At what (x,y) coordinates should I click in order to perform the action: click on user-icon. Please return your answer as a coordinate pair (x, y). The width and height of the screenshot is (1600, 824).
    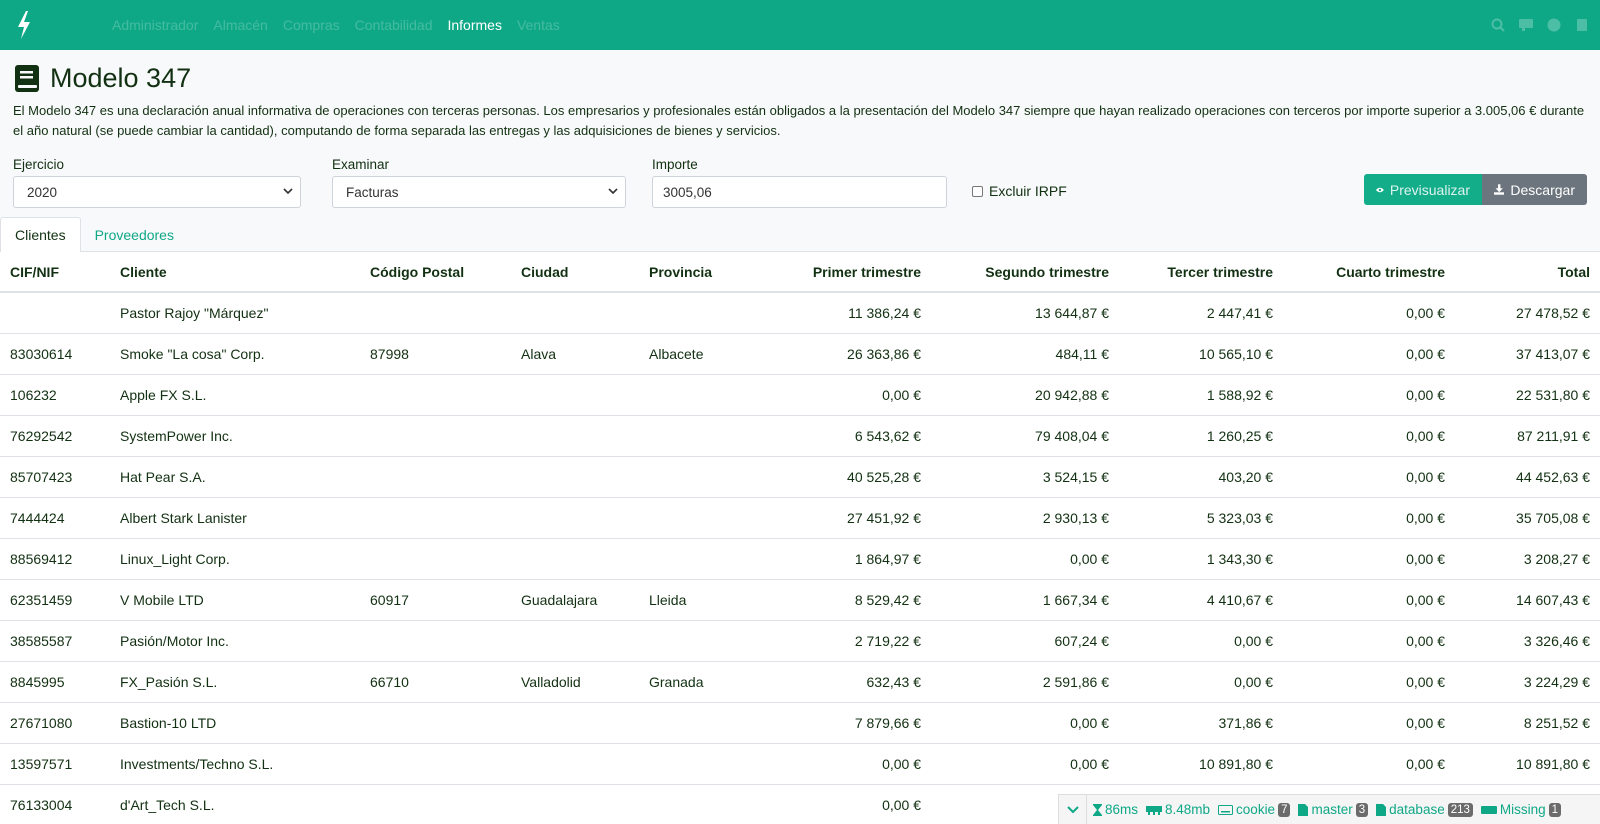
    Looking at the image, I should click on (1582, 25).